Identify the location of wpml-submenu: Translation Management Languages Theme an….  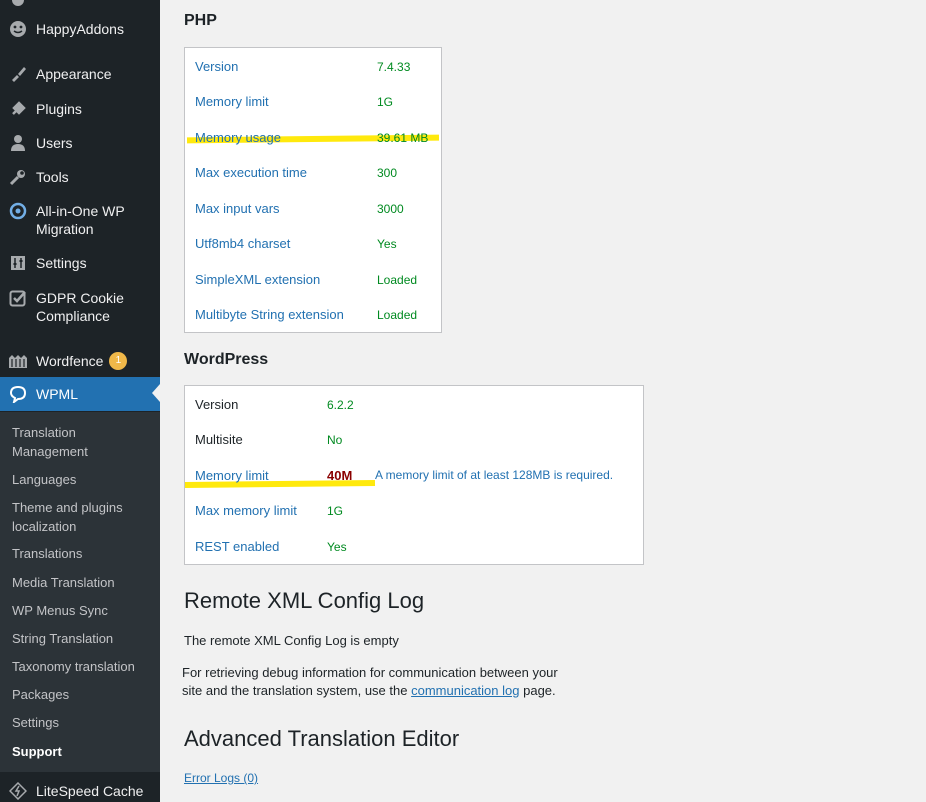
(80, 592).